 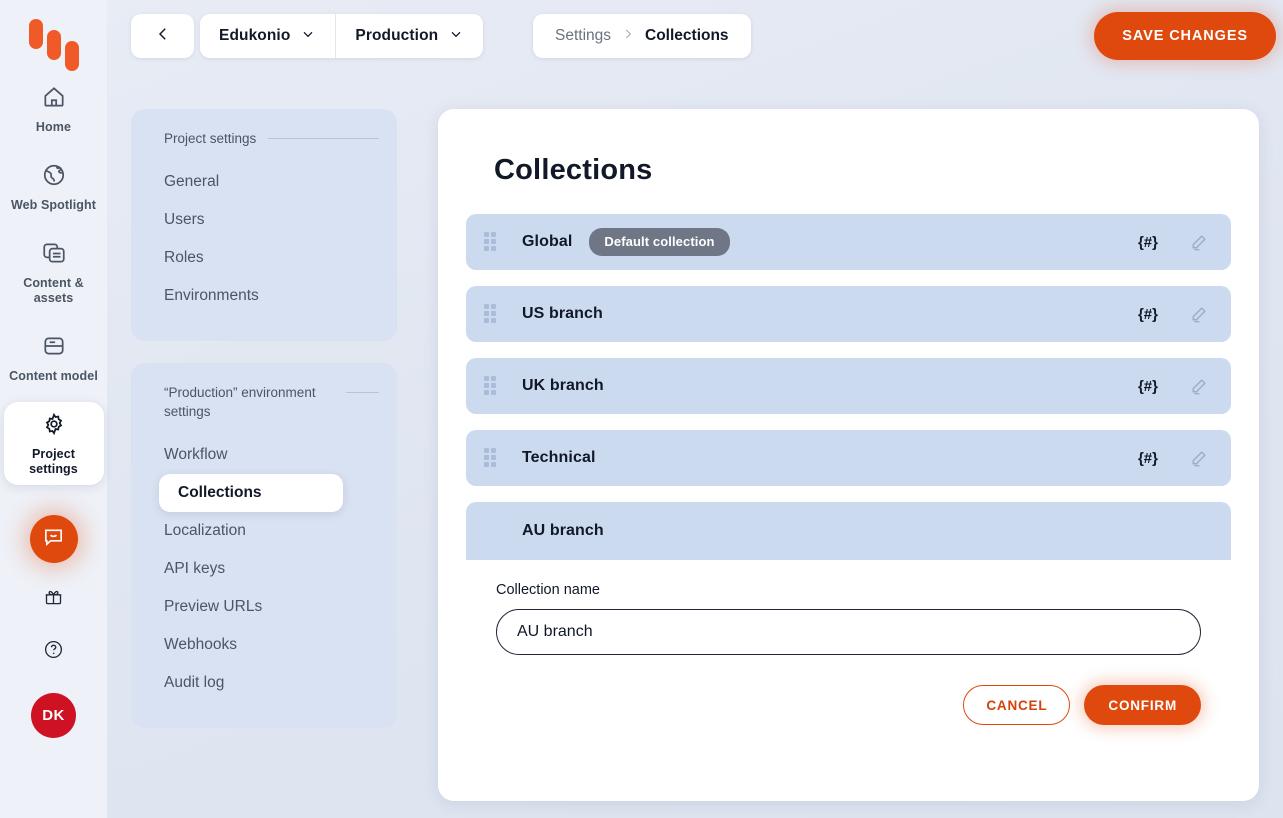 I want to click on sidebar-item-content-model: Content model, so click(x=54, y=358).